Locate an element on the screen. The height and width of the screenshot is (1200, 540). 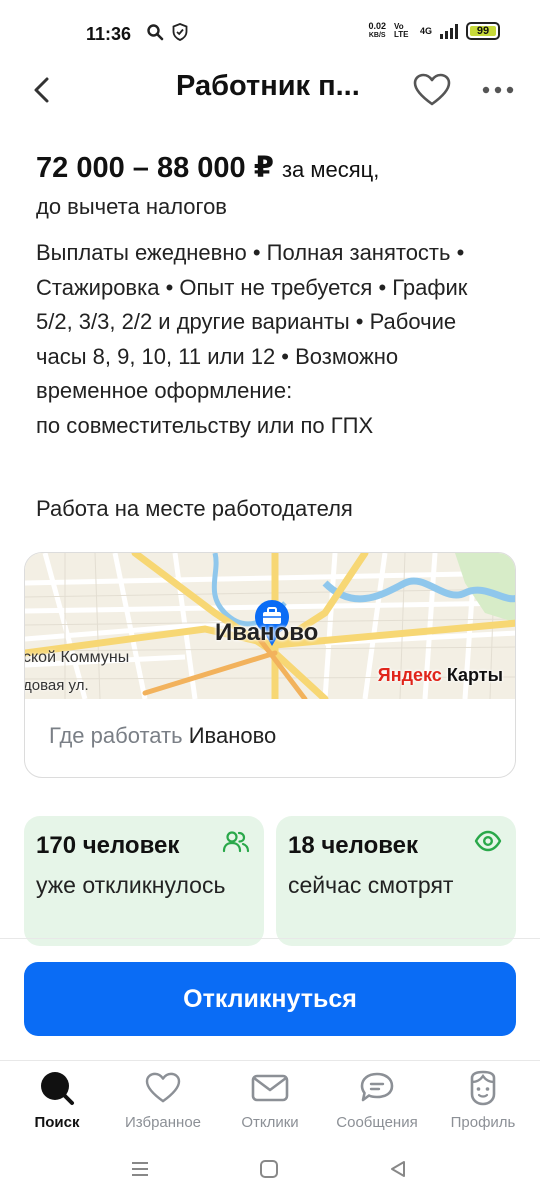
system-navigation-bar is located at coordinates (270, 1170).